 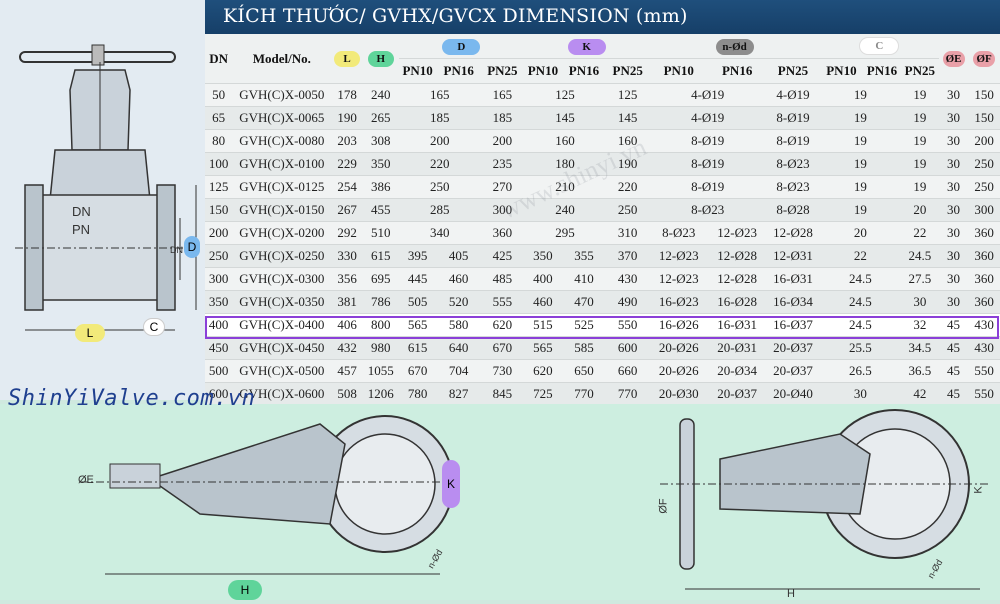 What do you see at coordinates (737, 393) in the screenshot?
I see `cell-nd-pn16: 20-Ø37` at bounding box center [737, 393].